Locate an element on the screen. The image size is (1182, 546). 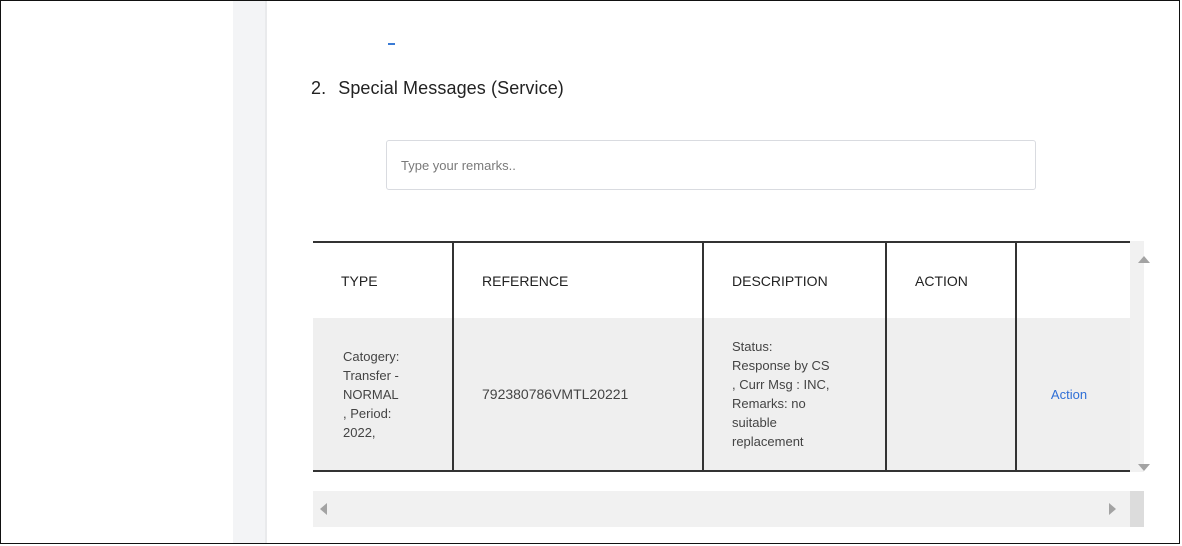
description-line: , Curr Msg : INC, is located at coordinates (781, 384).